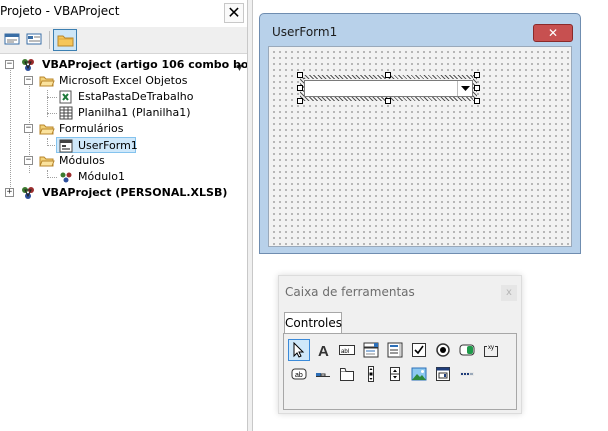  I want to click on combobox-icon, so click(371, 350).